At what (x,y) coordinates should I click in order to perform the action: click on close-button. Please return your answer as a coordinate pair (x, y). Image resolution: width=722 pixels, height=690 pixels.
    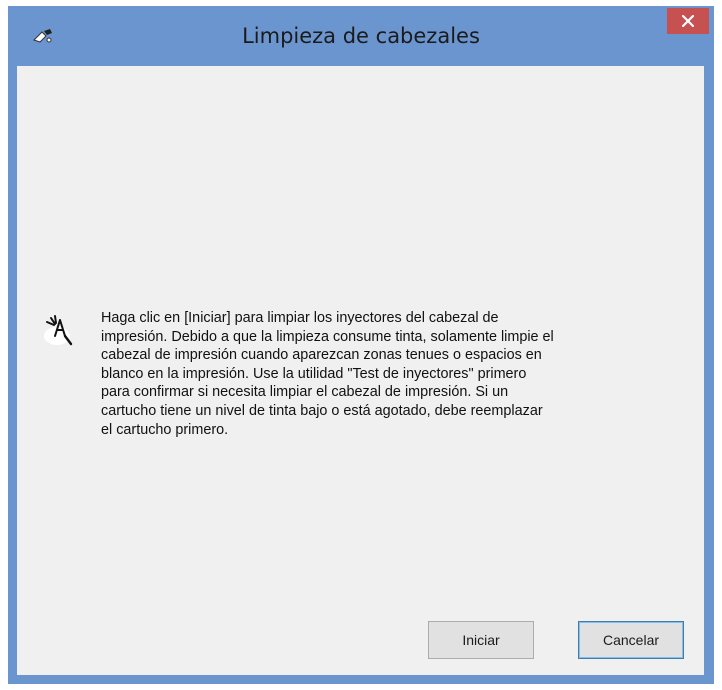
    Looking at the image, I should click on (688, 21).